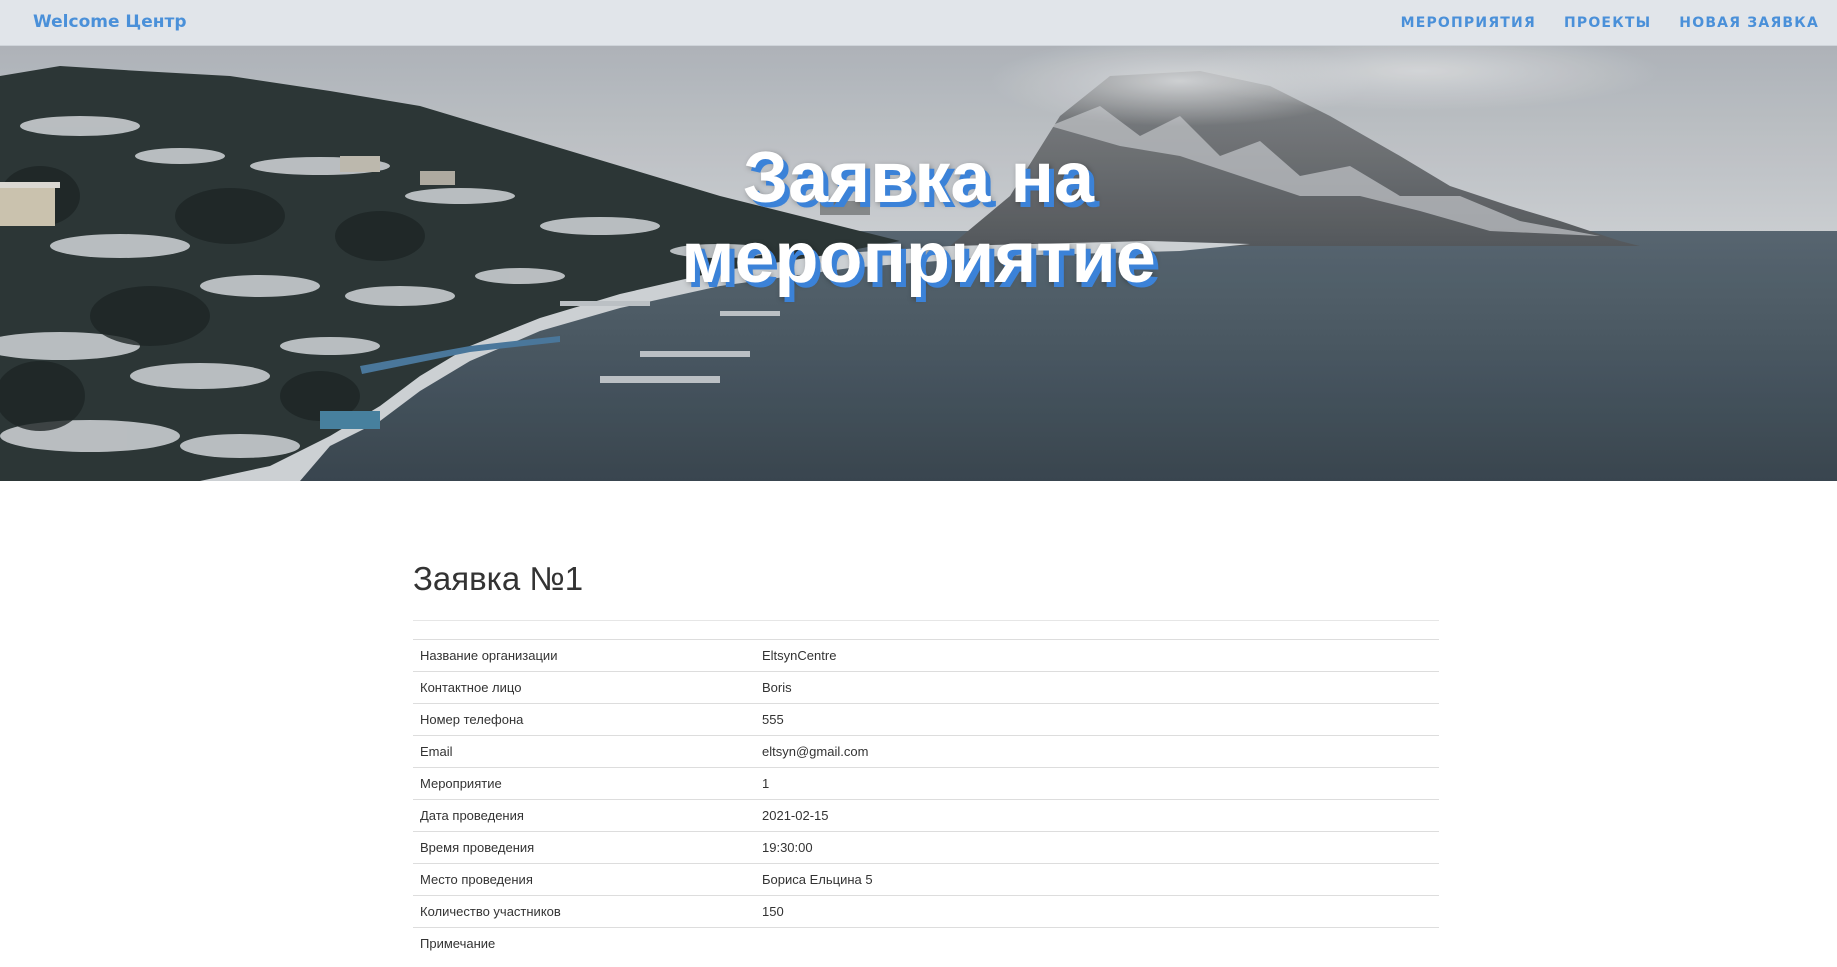 The height and width of the screenshot is (967, 1837). I want to click on table-row: Номер телефона 555, so click(926, 719).